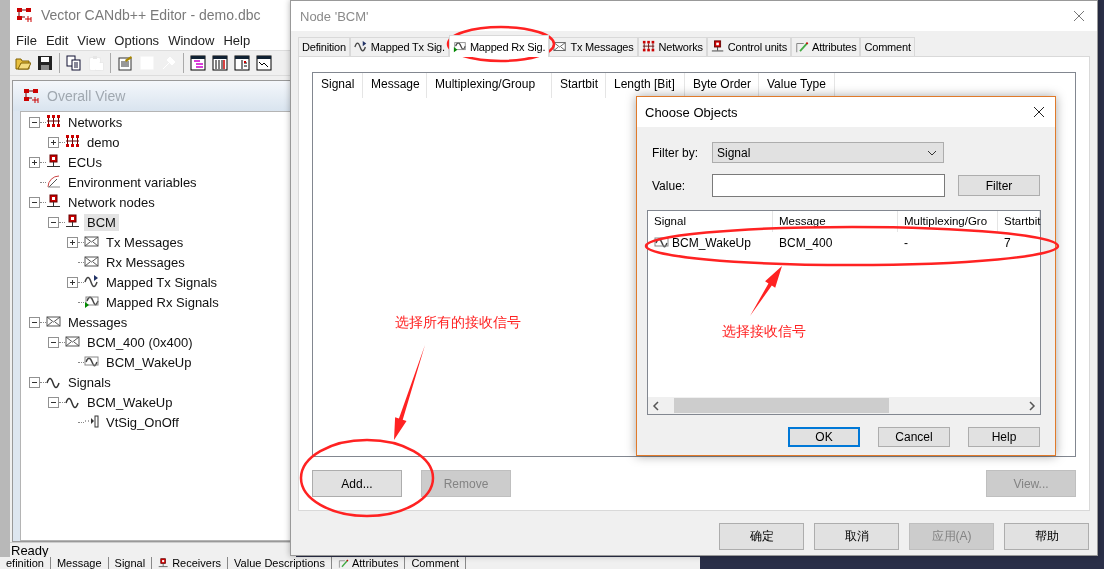 Image resolution: width=1104 pixels, height=569 pixels. Describe the element at coordinates (593, 46) in the screenshot. I see `tab: Tx Messages` at that location.